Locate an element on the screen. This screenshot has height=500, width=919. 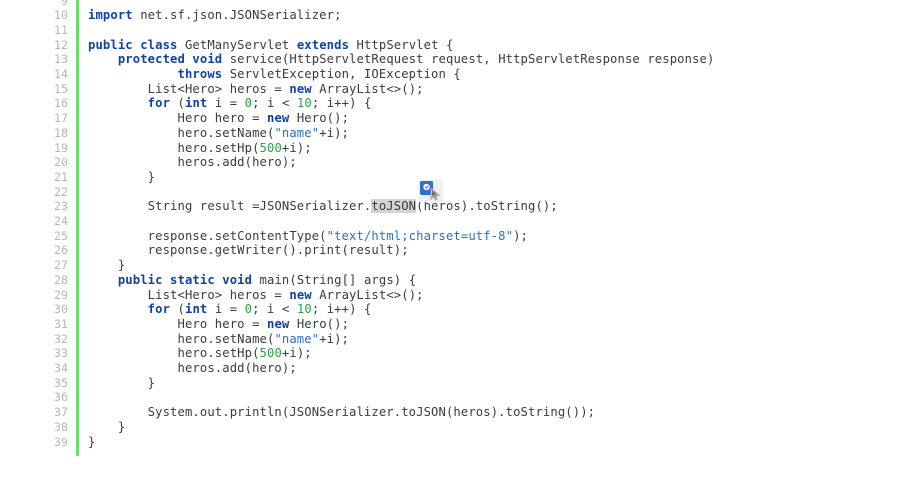
code-token: i = is located at coordinates (229, 103).